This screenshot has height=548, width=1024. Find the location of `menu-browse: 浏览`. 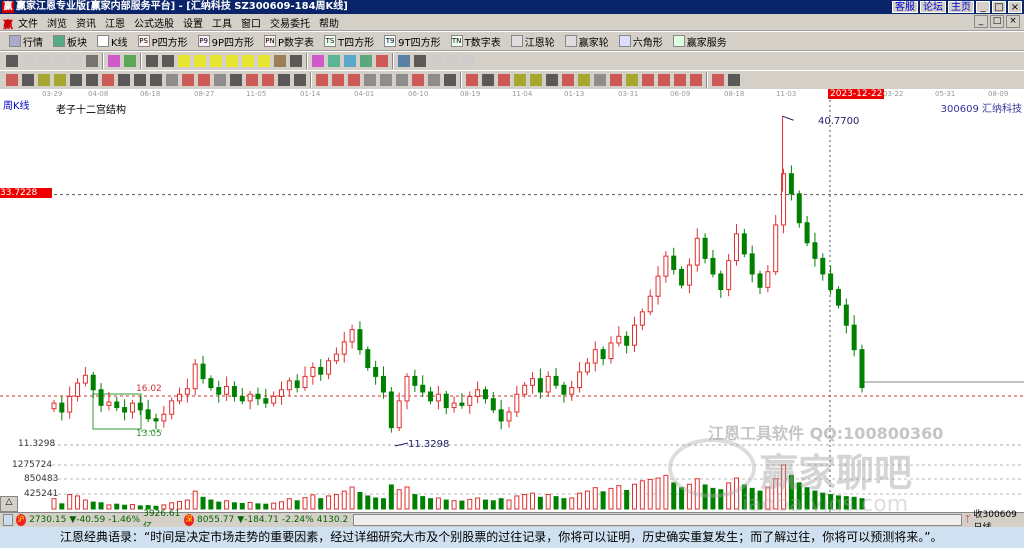

menu-browse: 浏览 is located at coordinates (57, 22).